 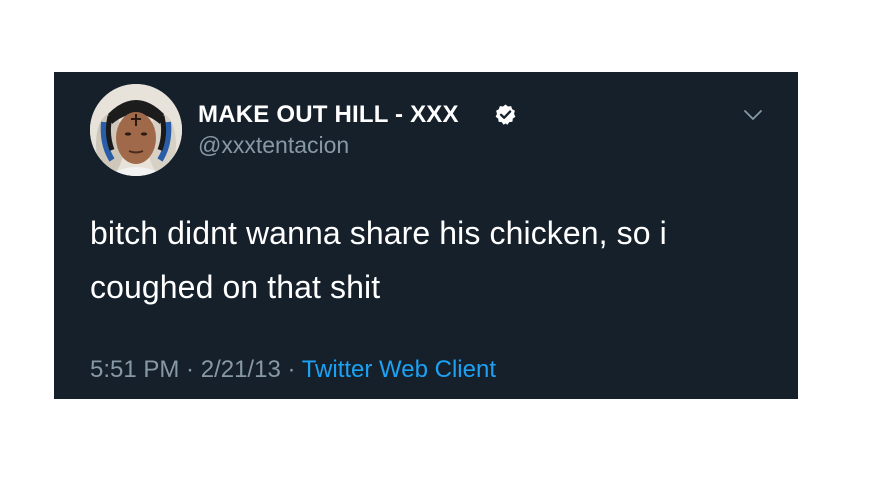 What do you see at coordinates (399, 369) in the screenshot?
I see `tweet-source-link: Twitter Web Client` at bounding box center [399, 369].